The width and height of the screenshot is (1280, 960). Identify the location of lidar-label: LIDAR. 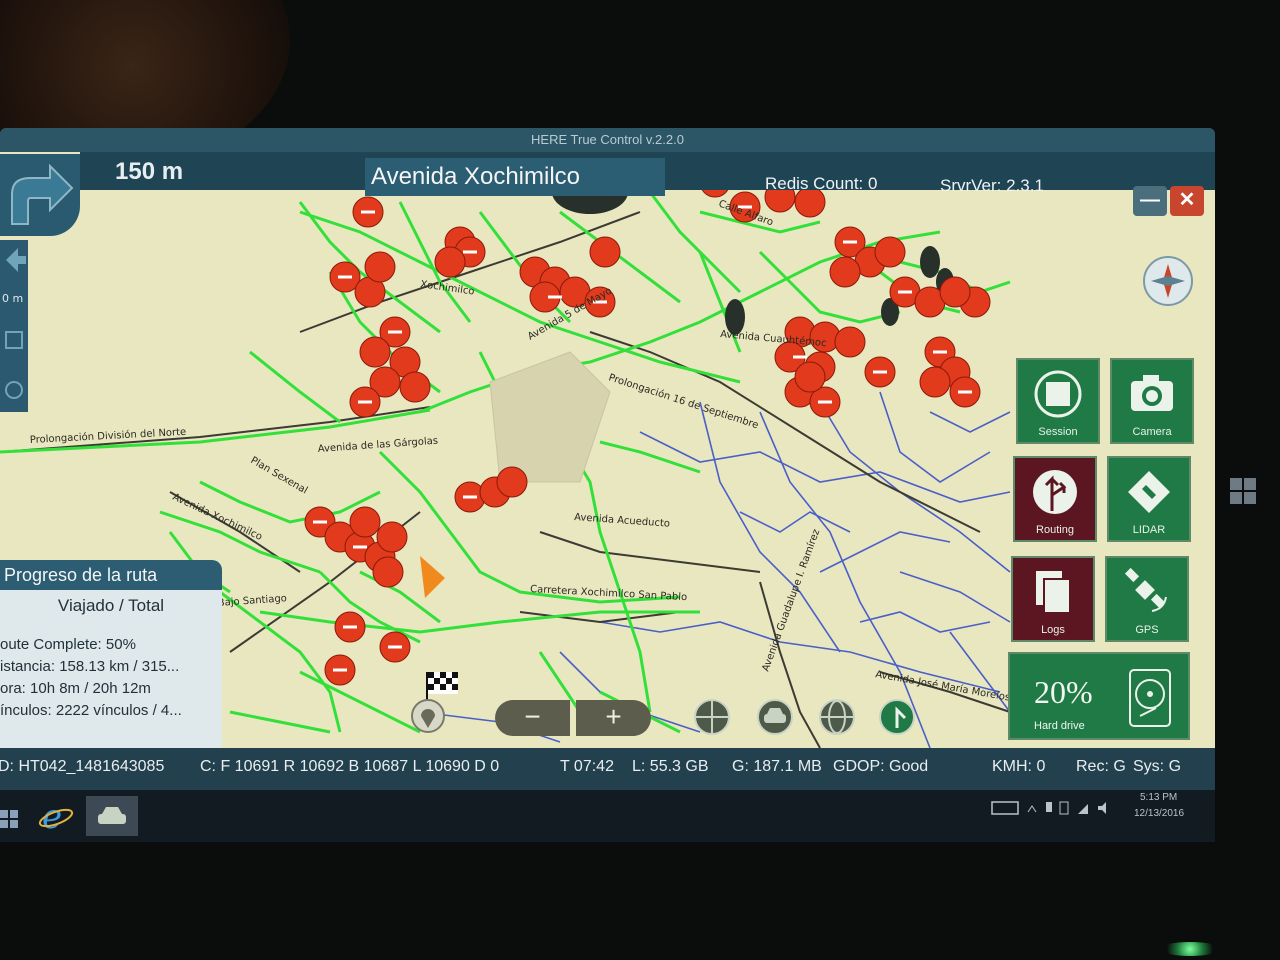
(1149, 530).